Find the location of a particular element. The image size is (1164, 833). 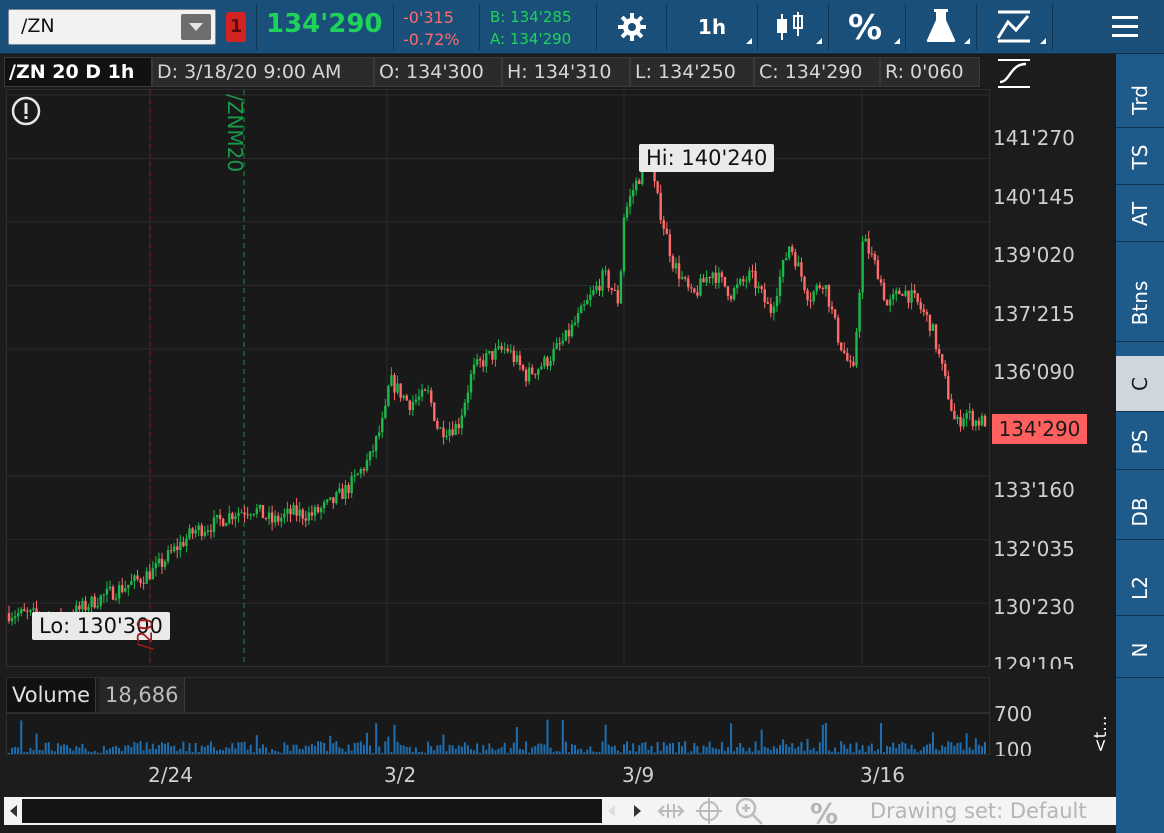

volume-chart is located at coordinates (498, 734).